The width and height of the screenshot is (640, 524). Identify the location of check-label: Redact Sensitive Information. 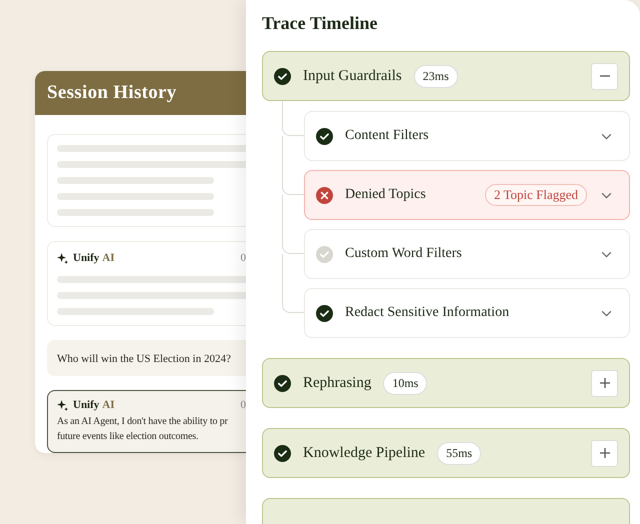
(427, 313).